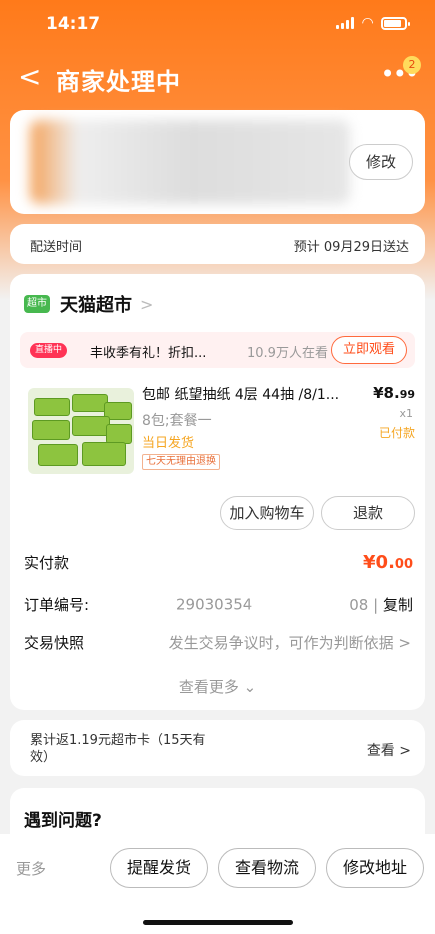  What do you see at coordinates (118, 82) in the screenshot?
I see `page-title: 商家处理中` at bounding box center [118, 82].